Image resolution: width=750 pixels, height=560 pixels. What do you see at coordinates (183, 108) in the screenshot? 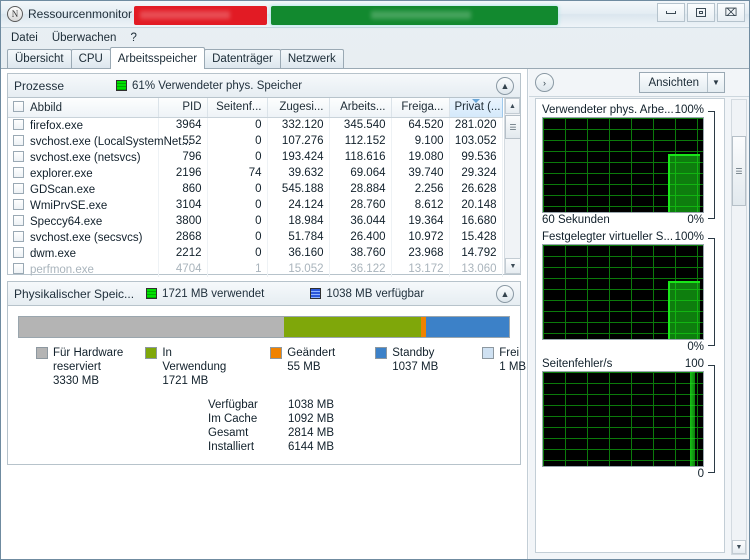
I see `column-header-pid: PID` at bounding box center [183, 108].